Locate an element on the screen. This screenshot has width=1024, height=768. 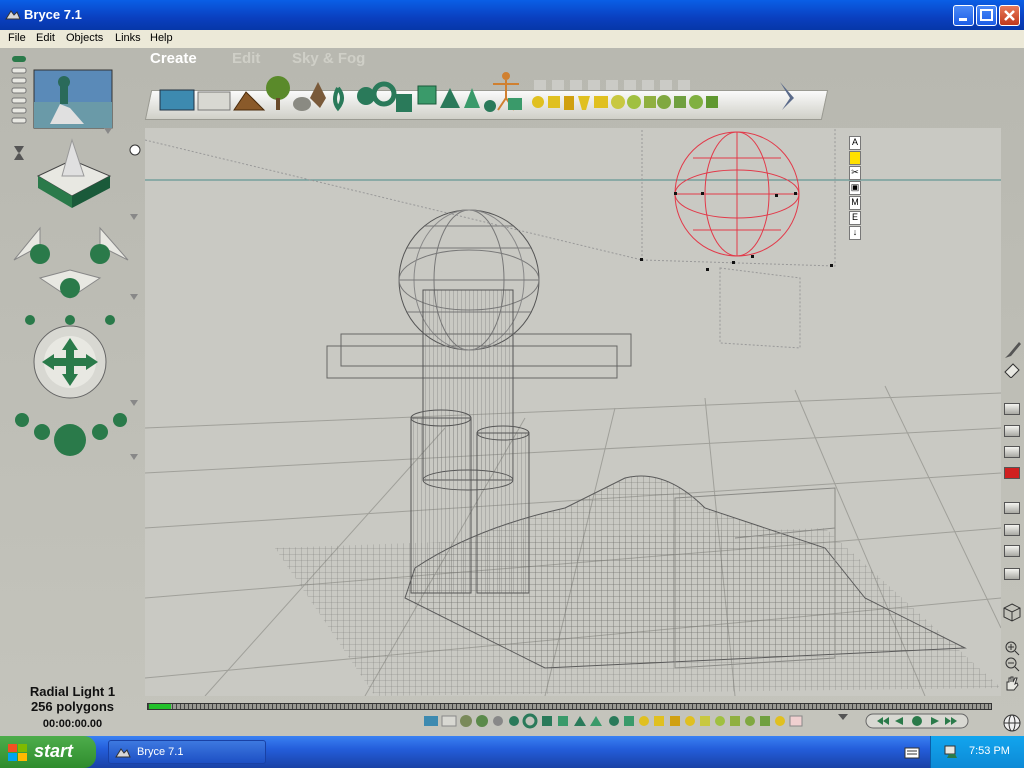
menu-links: Links is located at coordinates (128, 38).